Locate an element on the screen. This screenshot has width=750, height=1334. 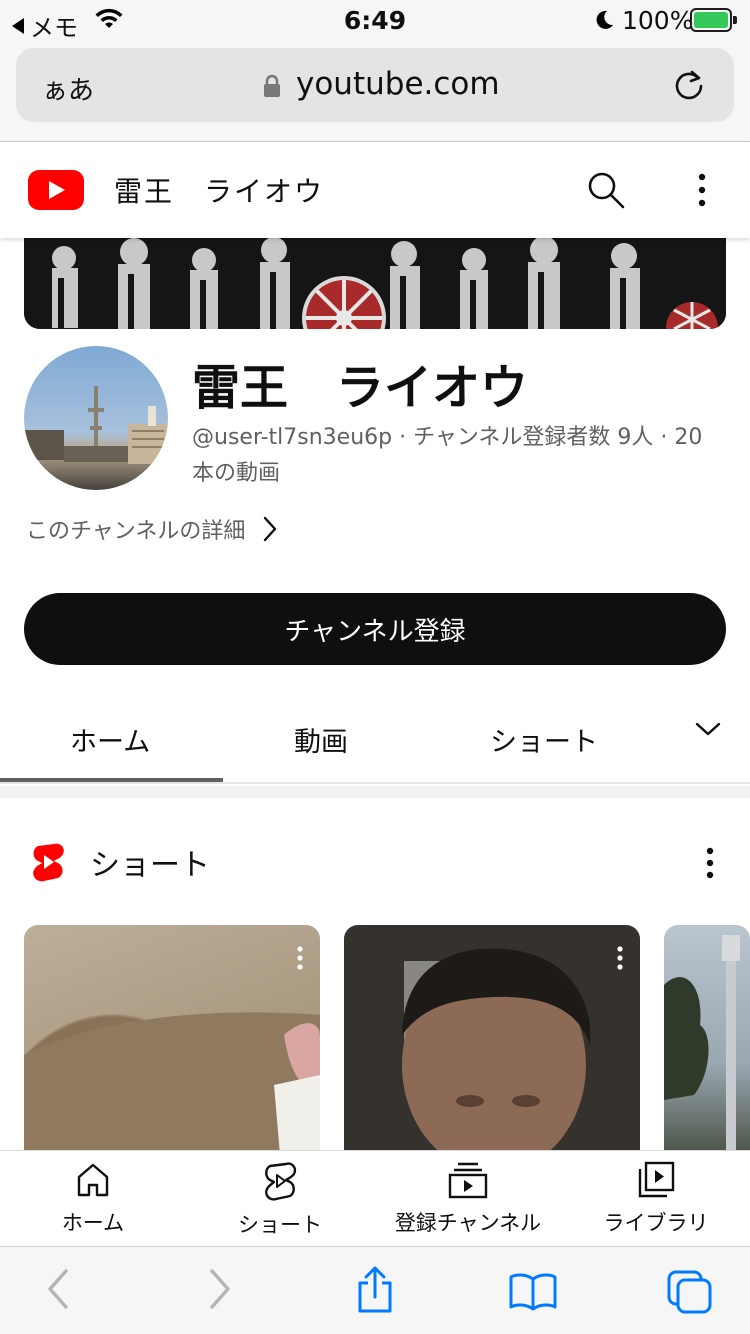
url-field: ぁあ youtube.com is located at coordinates (375, 85).